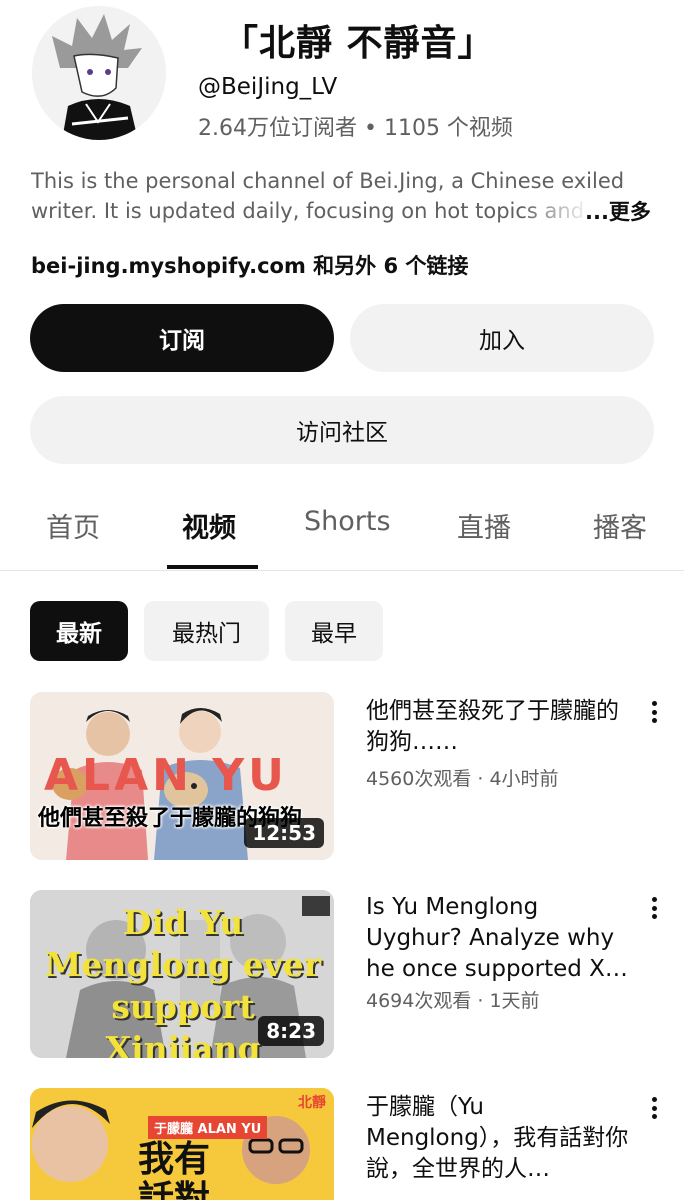 This screenshot has height=1200, width=684. Describe the element at coordinates (79, 631) in the screenshot. I see `chip-latest: 最新` at that location.